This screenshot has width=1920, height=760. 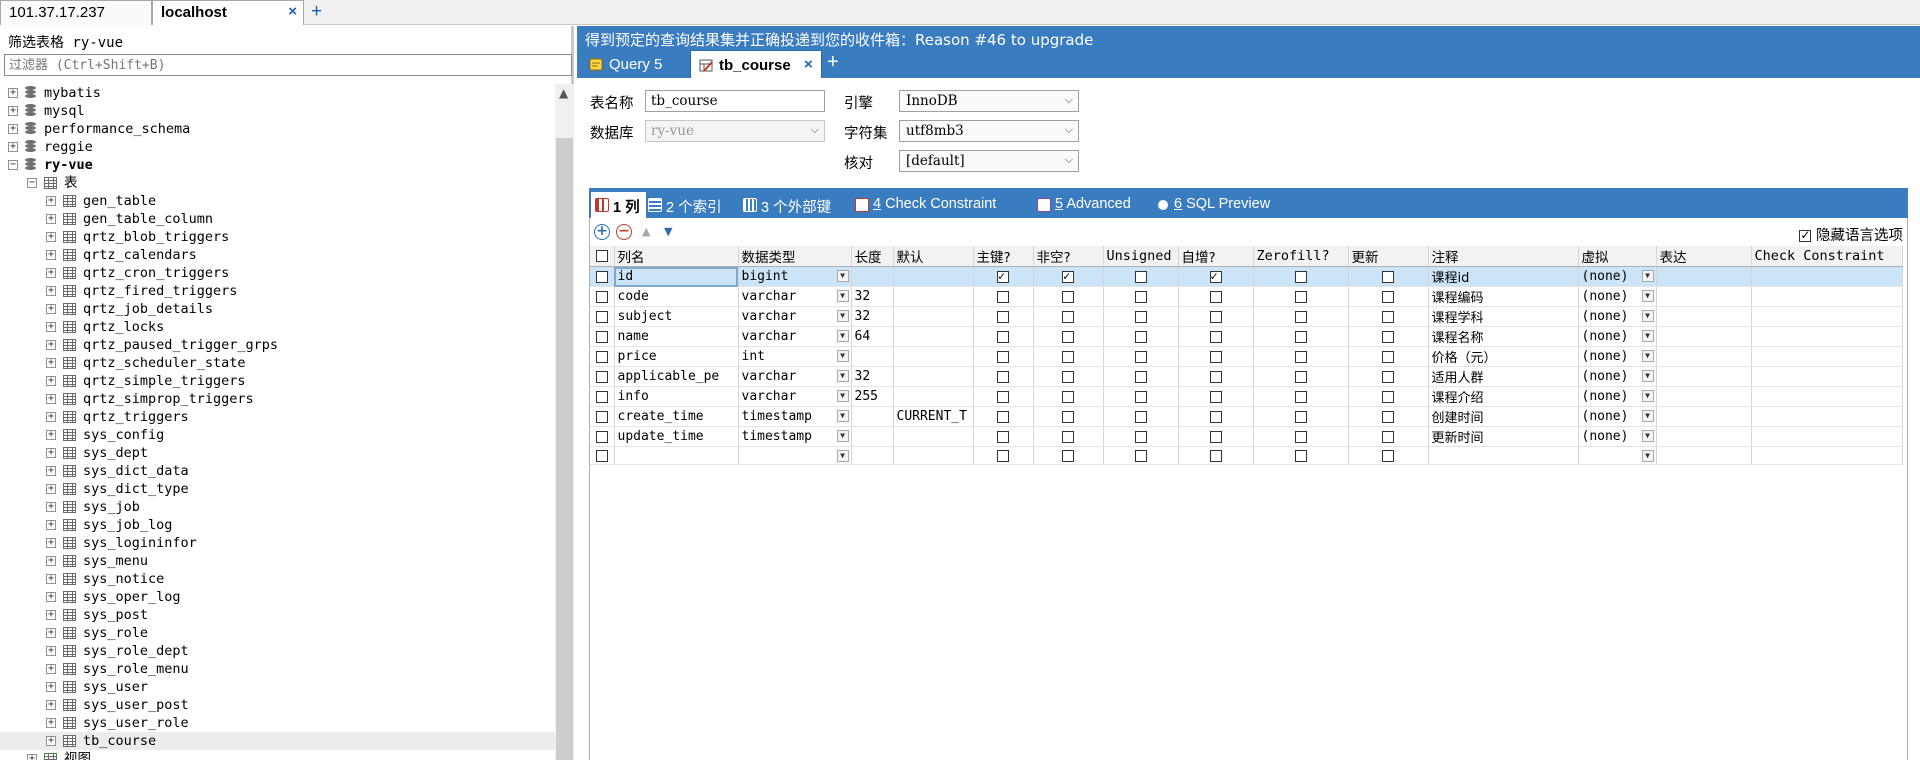 I want to click on column-name-cell: code, so click(x=676, y=296).